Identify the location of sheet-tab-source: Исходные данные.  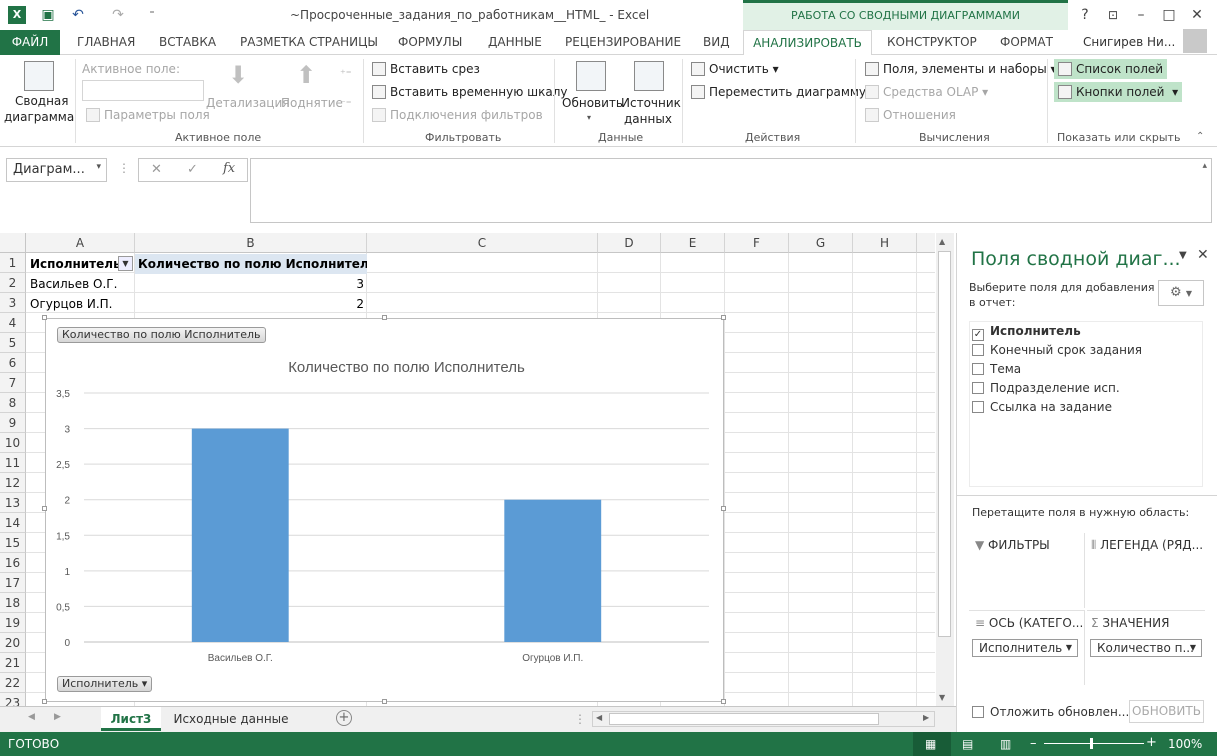
(231, 719).